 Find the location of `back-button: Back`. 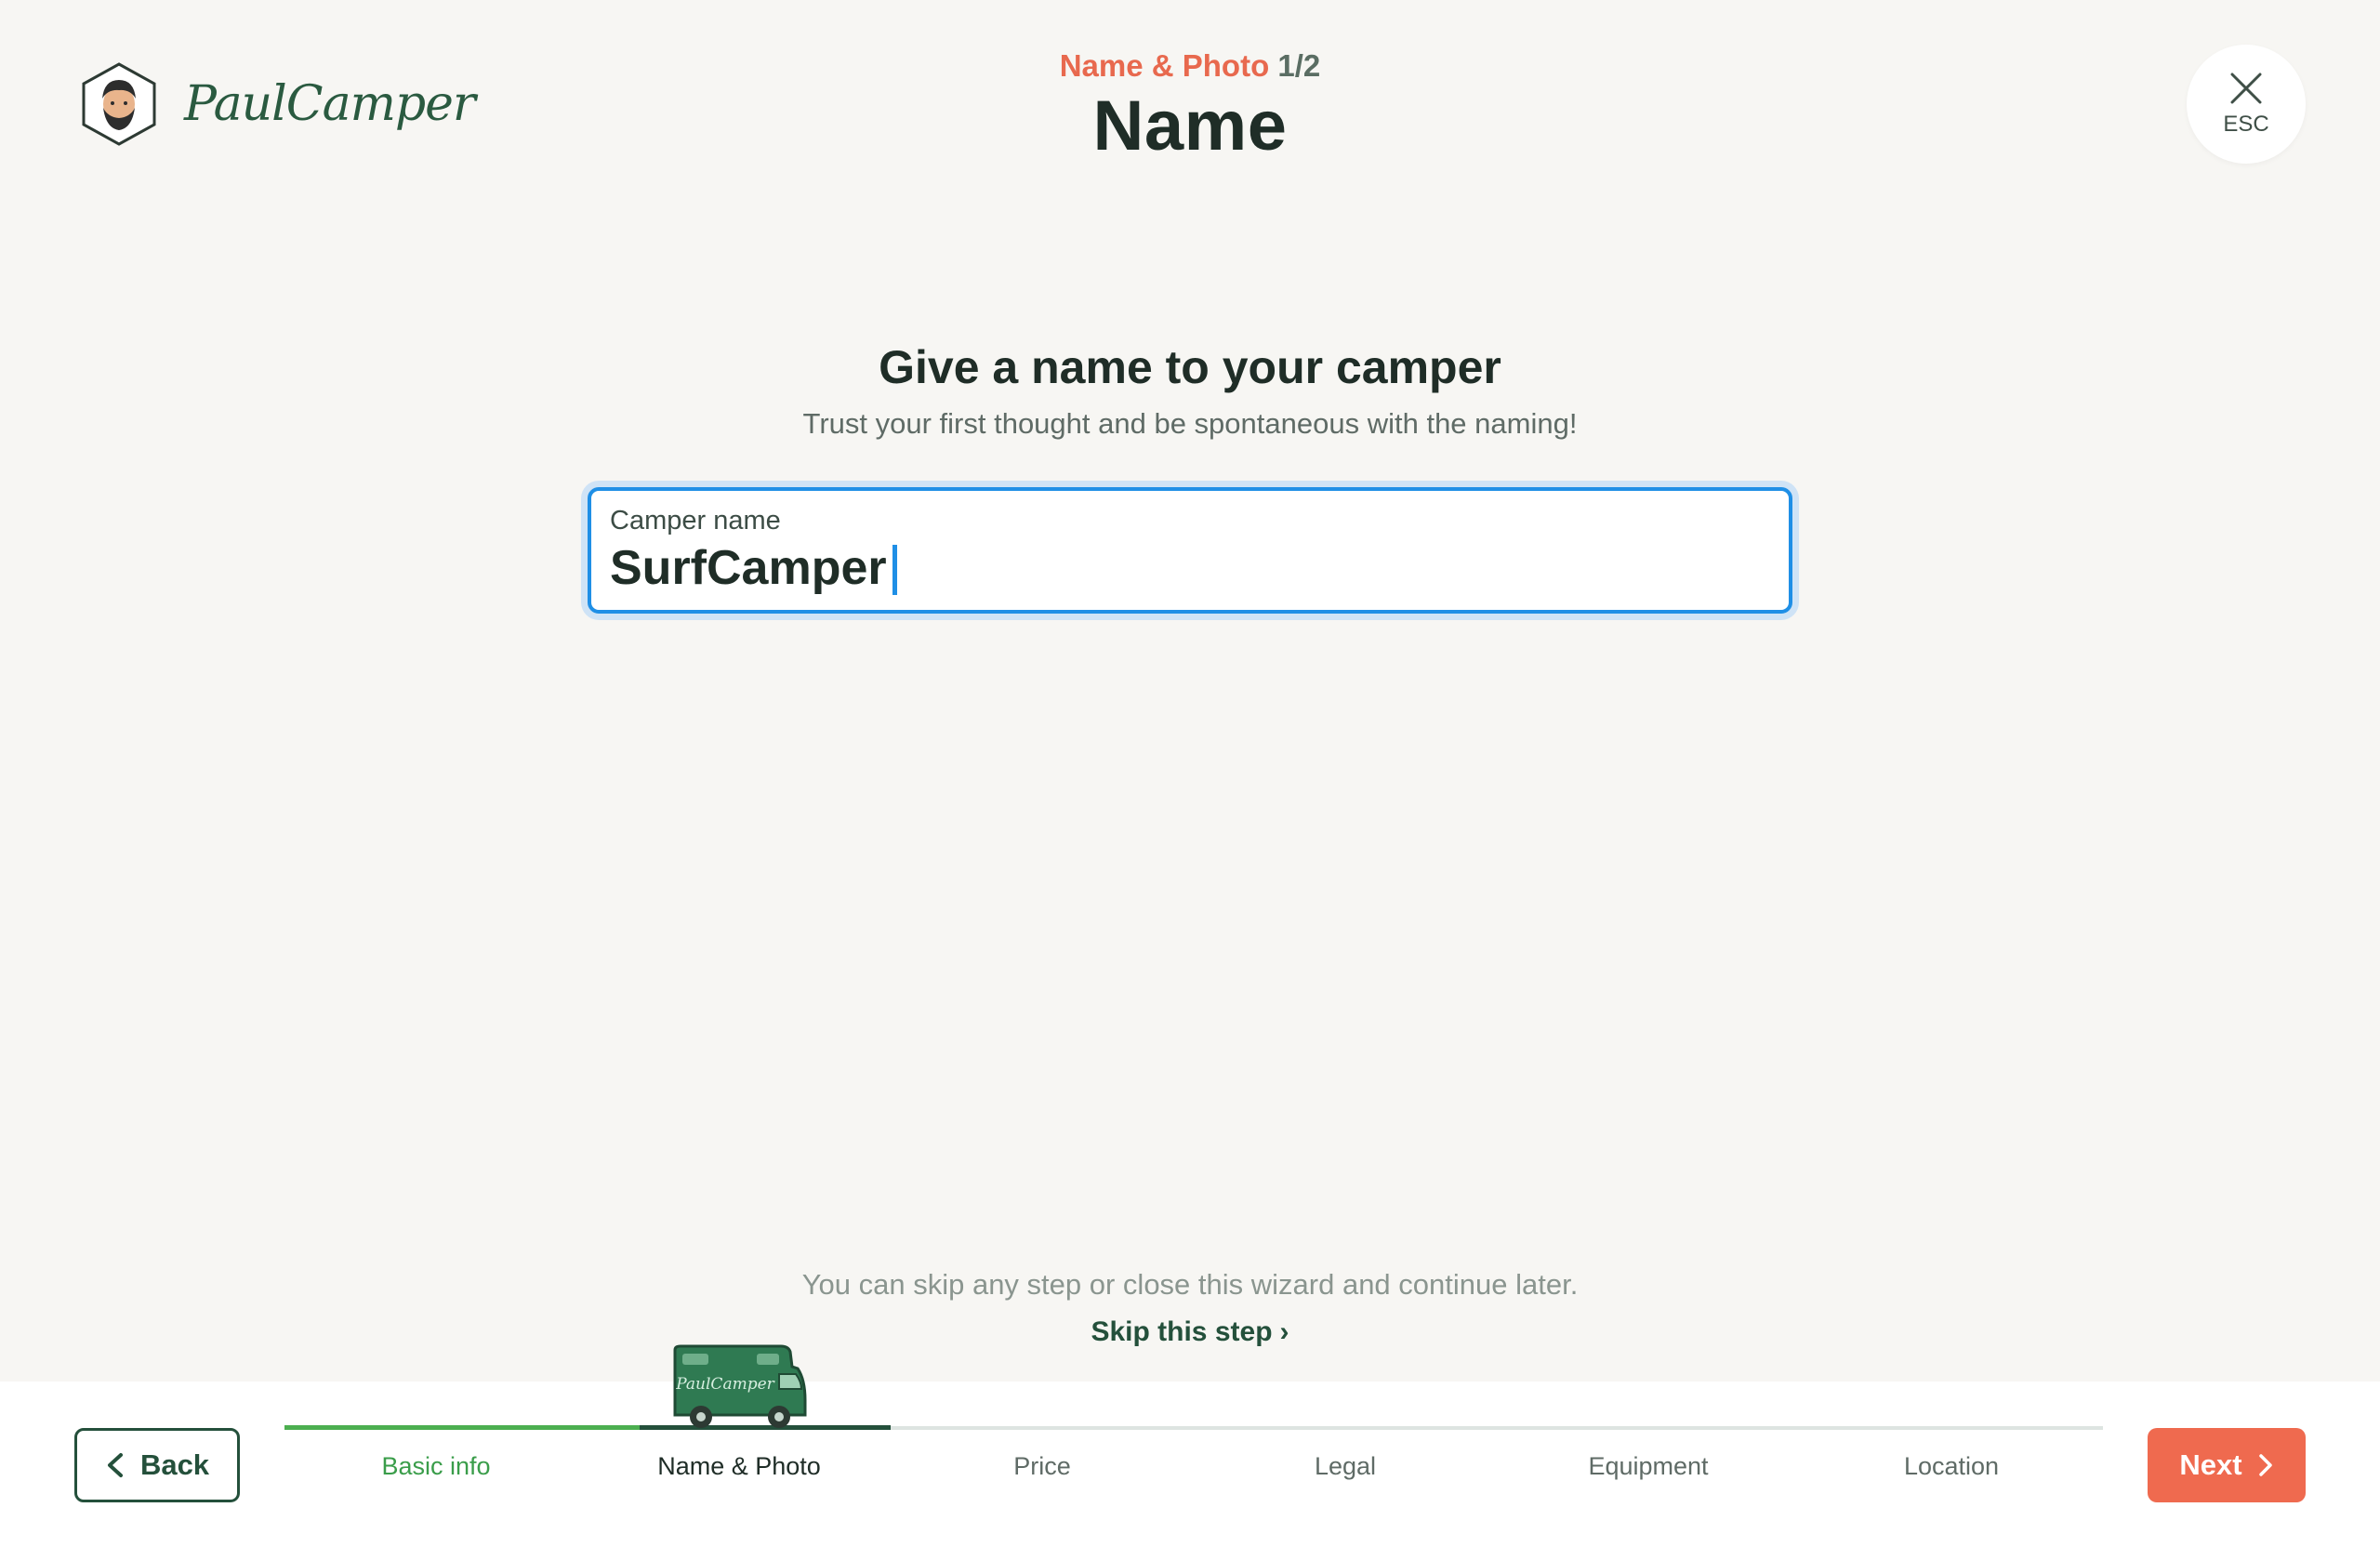

back-button: Back is located at coordinates (157, 1465).